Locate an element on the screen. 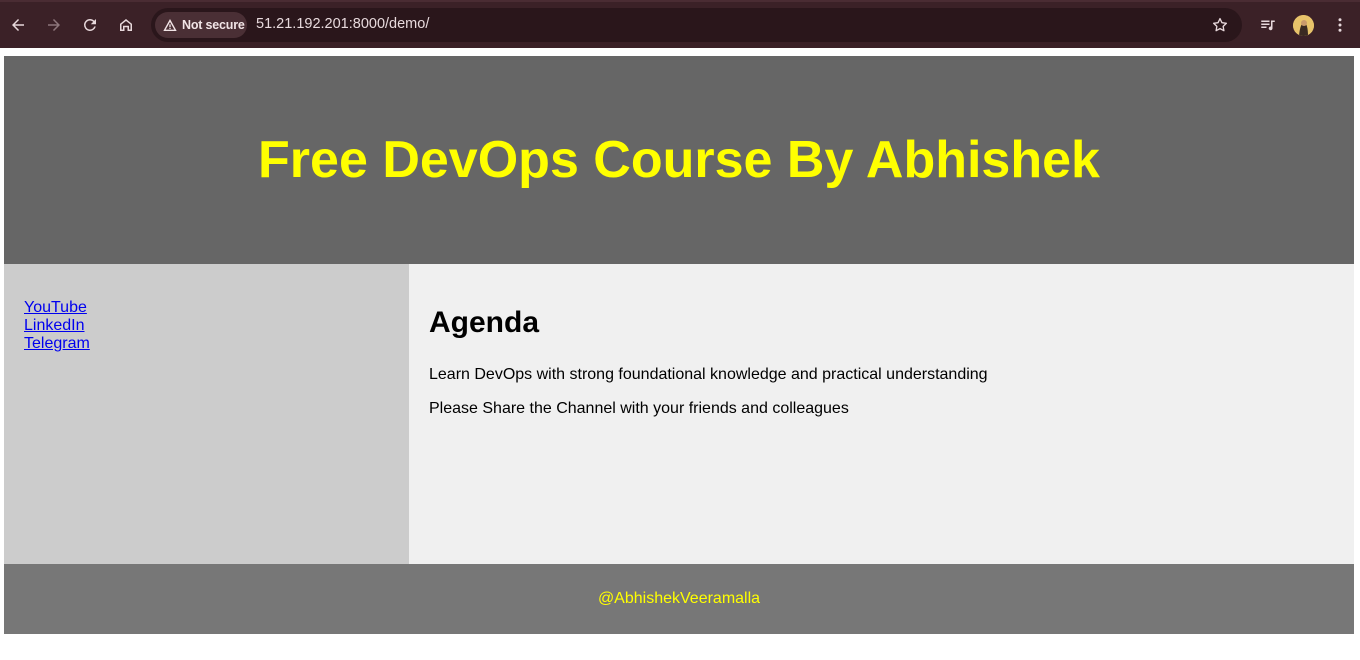  back-button is located at coordinates (18, 25).